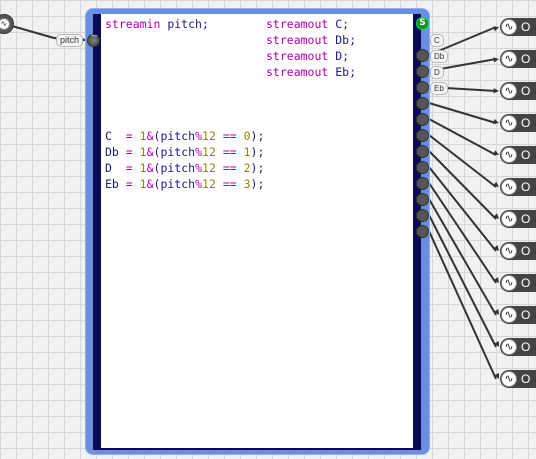 Image resolution: width=536 pixels, height=459 pixels. I want to click on streamin-declaration: streamin pitch;, so click(157, 24).